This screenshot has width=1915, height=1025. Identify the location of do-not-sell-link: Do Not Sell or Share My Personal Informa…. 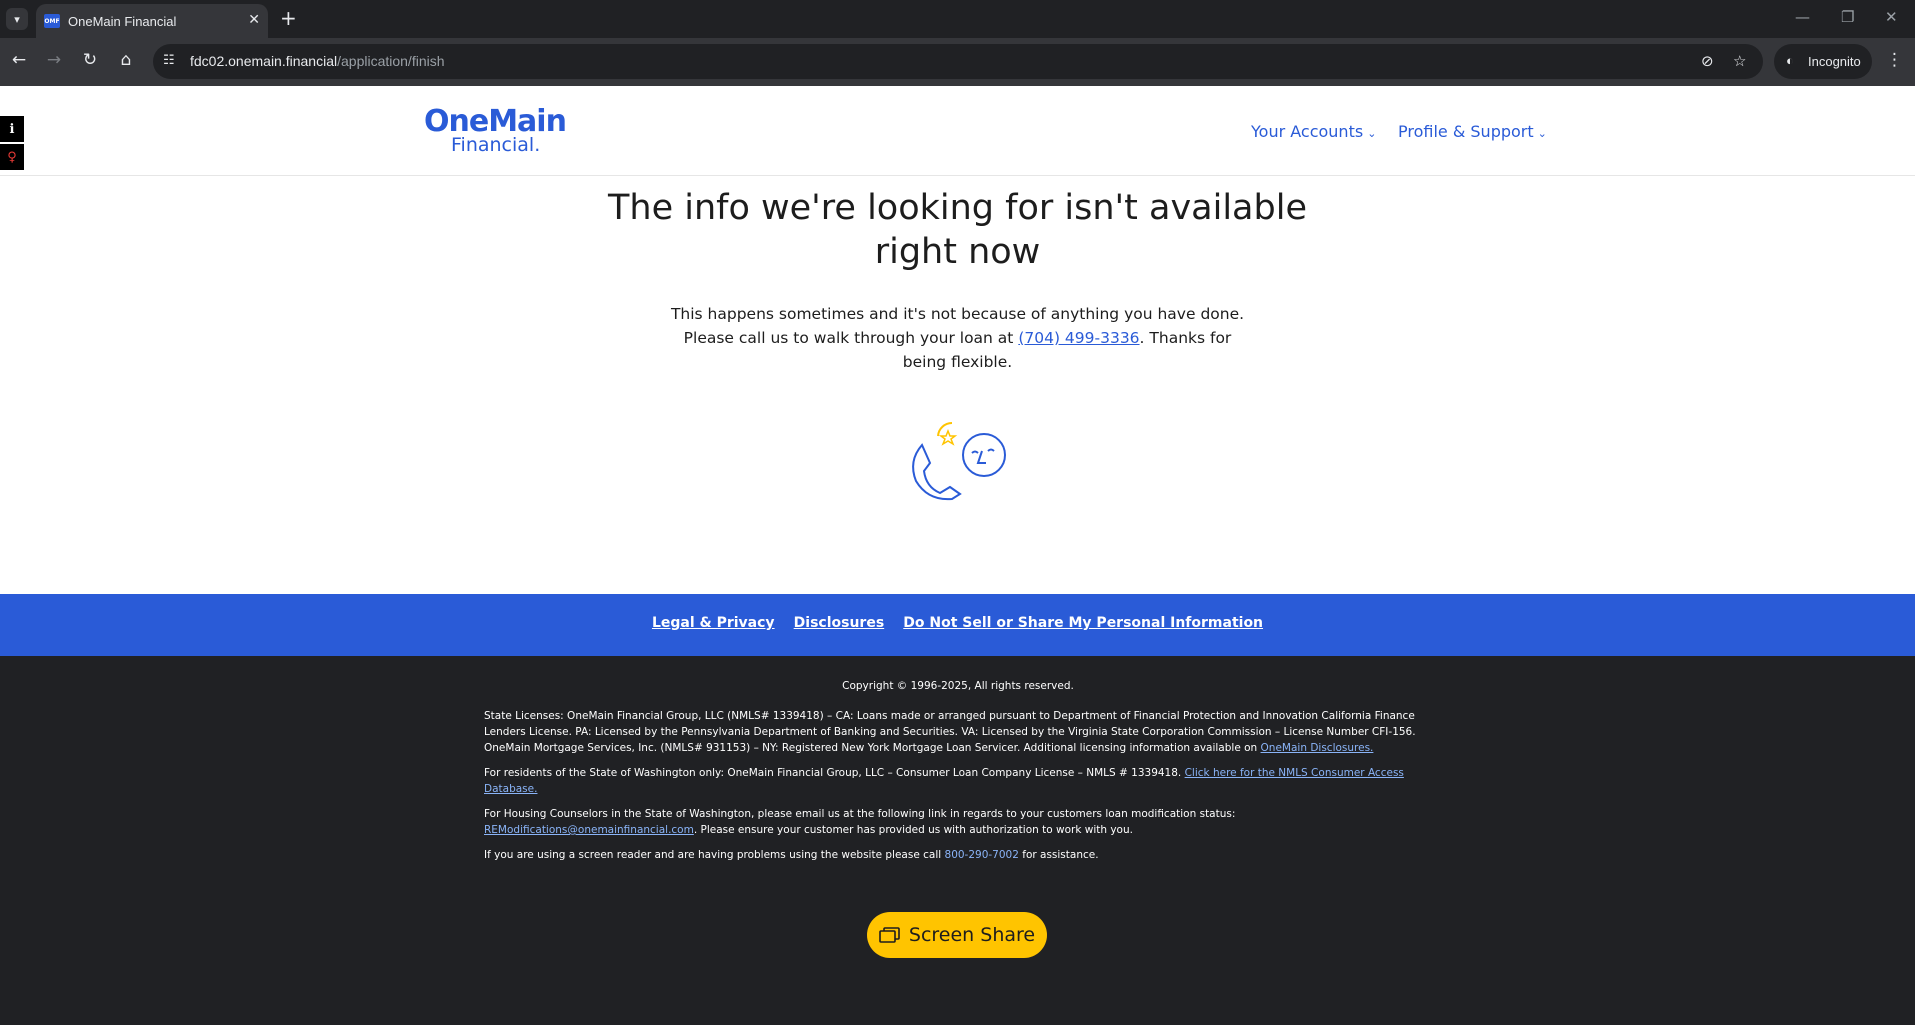
(1083, 623).